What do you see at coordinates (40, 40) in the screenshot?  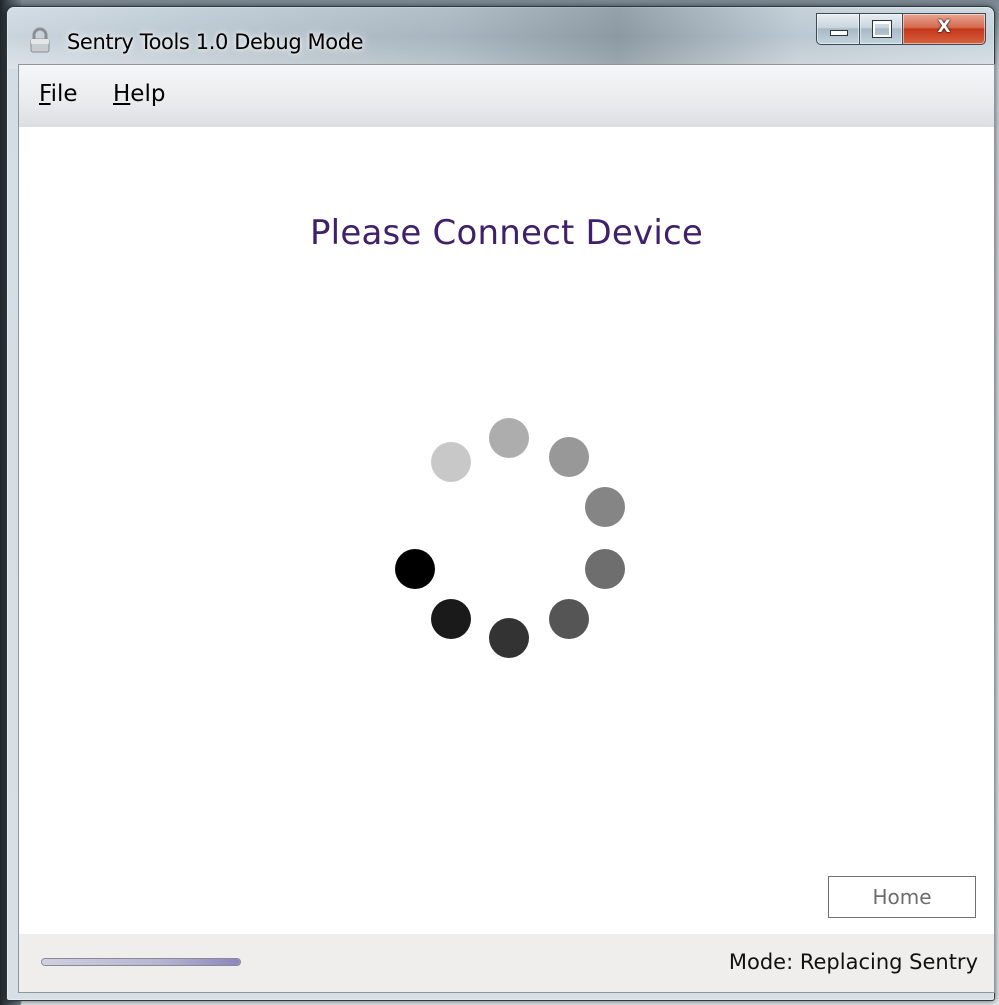 I see `padlock-icon` at bounding box center [40, 40].